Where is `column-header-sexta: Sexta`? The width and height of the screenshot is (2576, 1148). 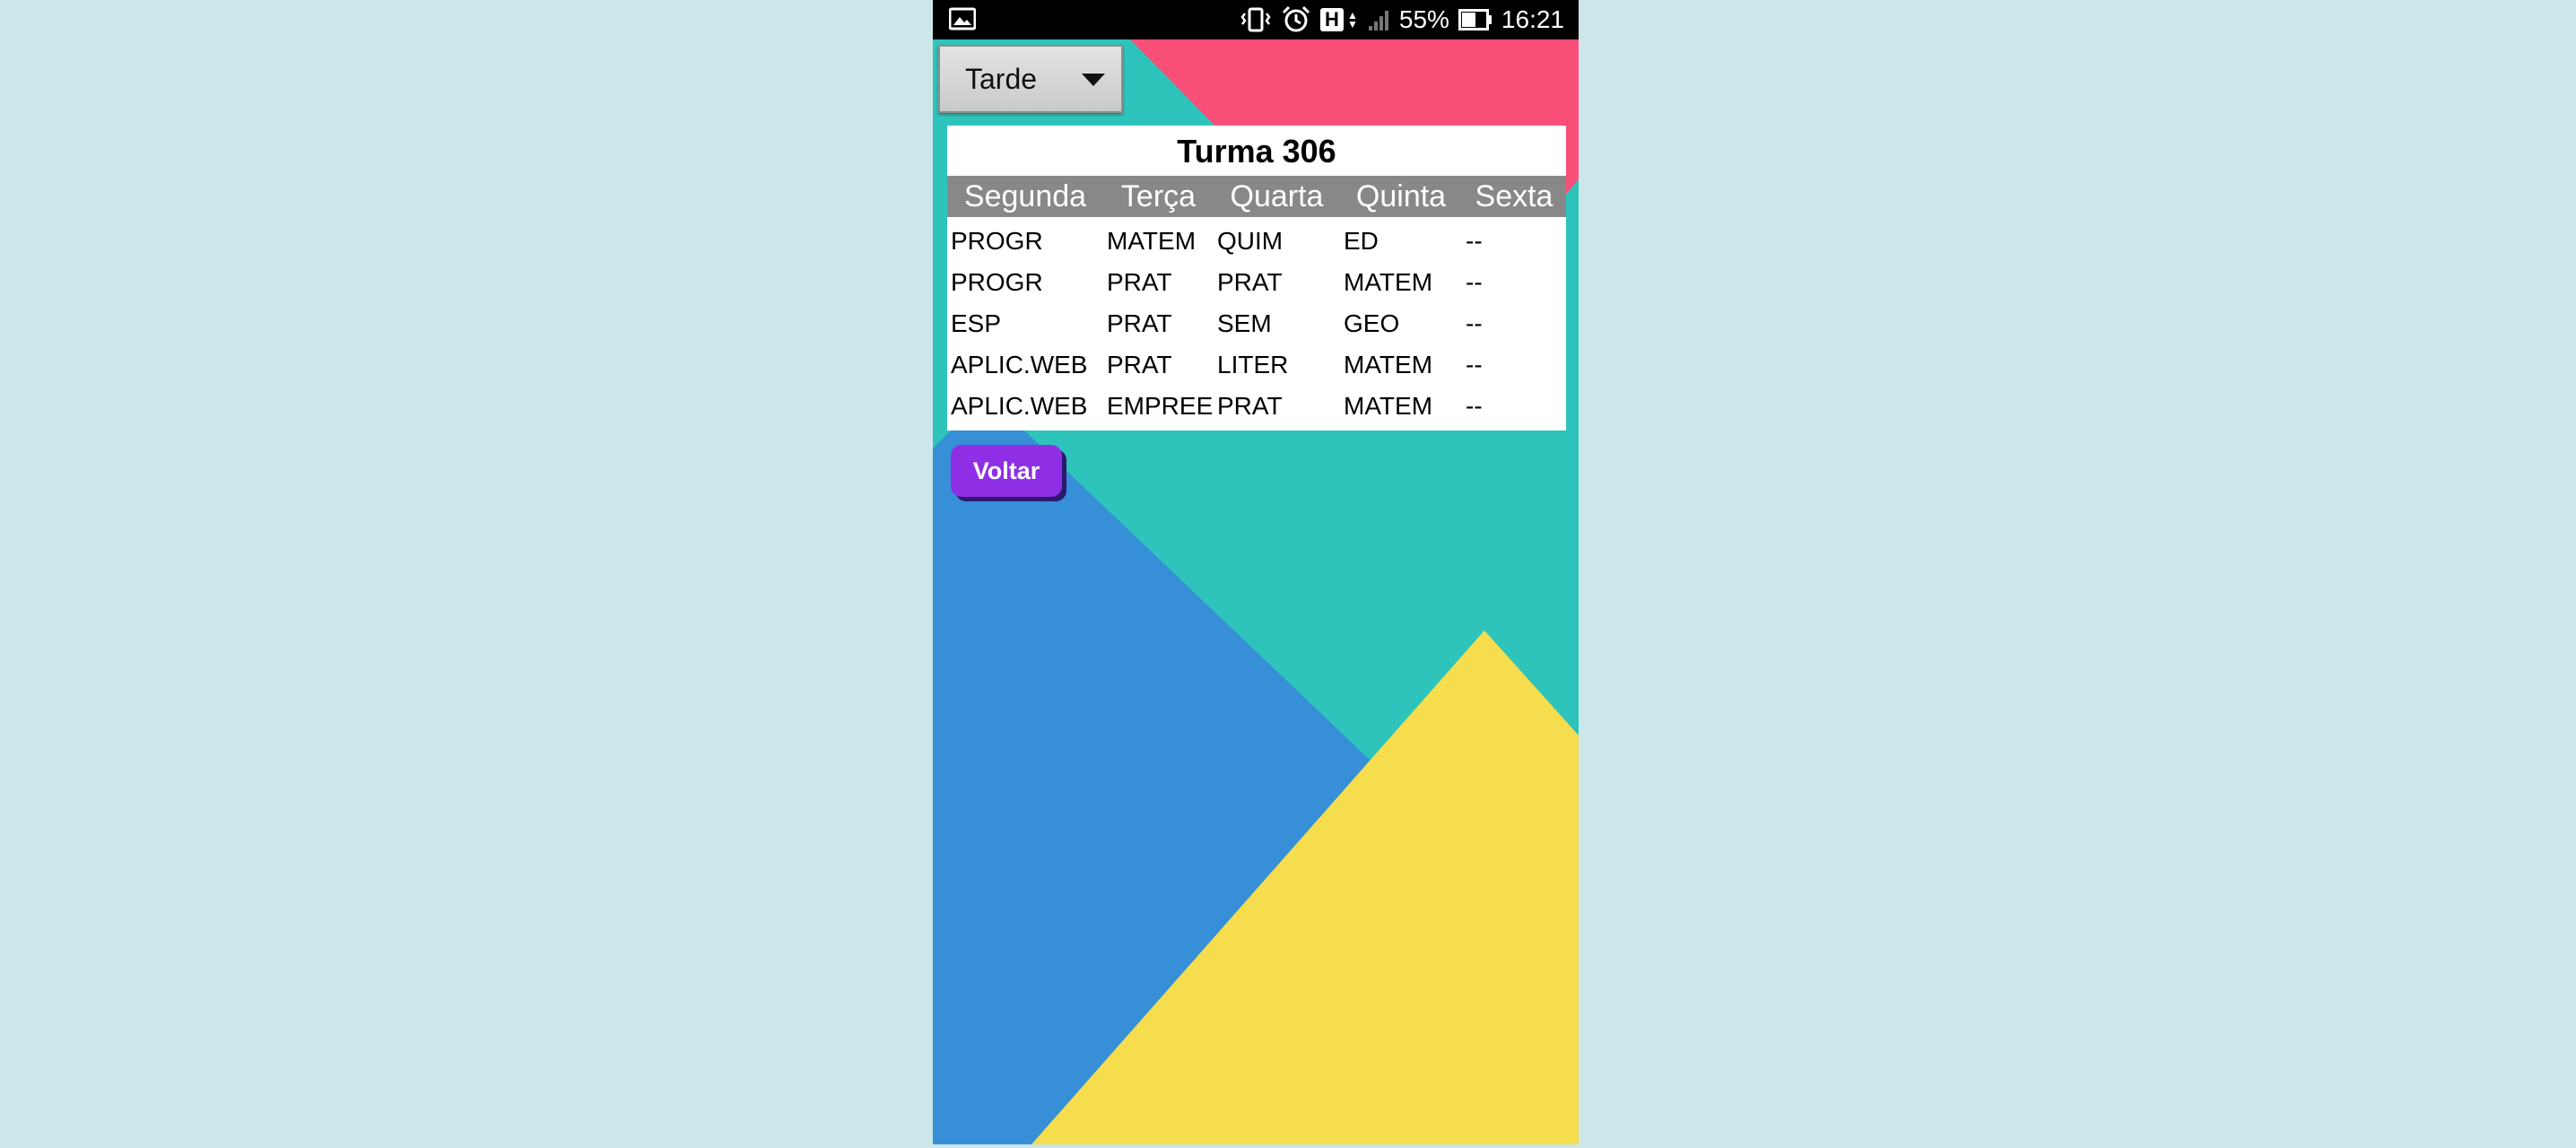
column-header-sexta: Sexta is located at coordinates (1514, 196).